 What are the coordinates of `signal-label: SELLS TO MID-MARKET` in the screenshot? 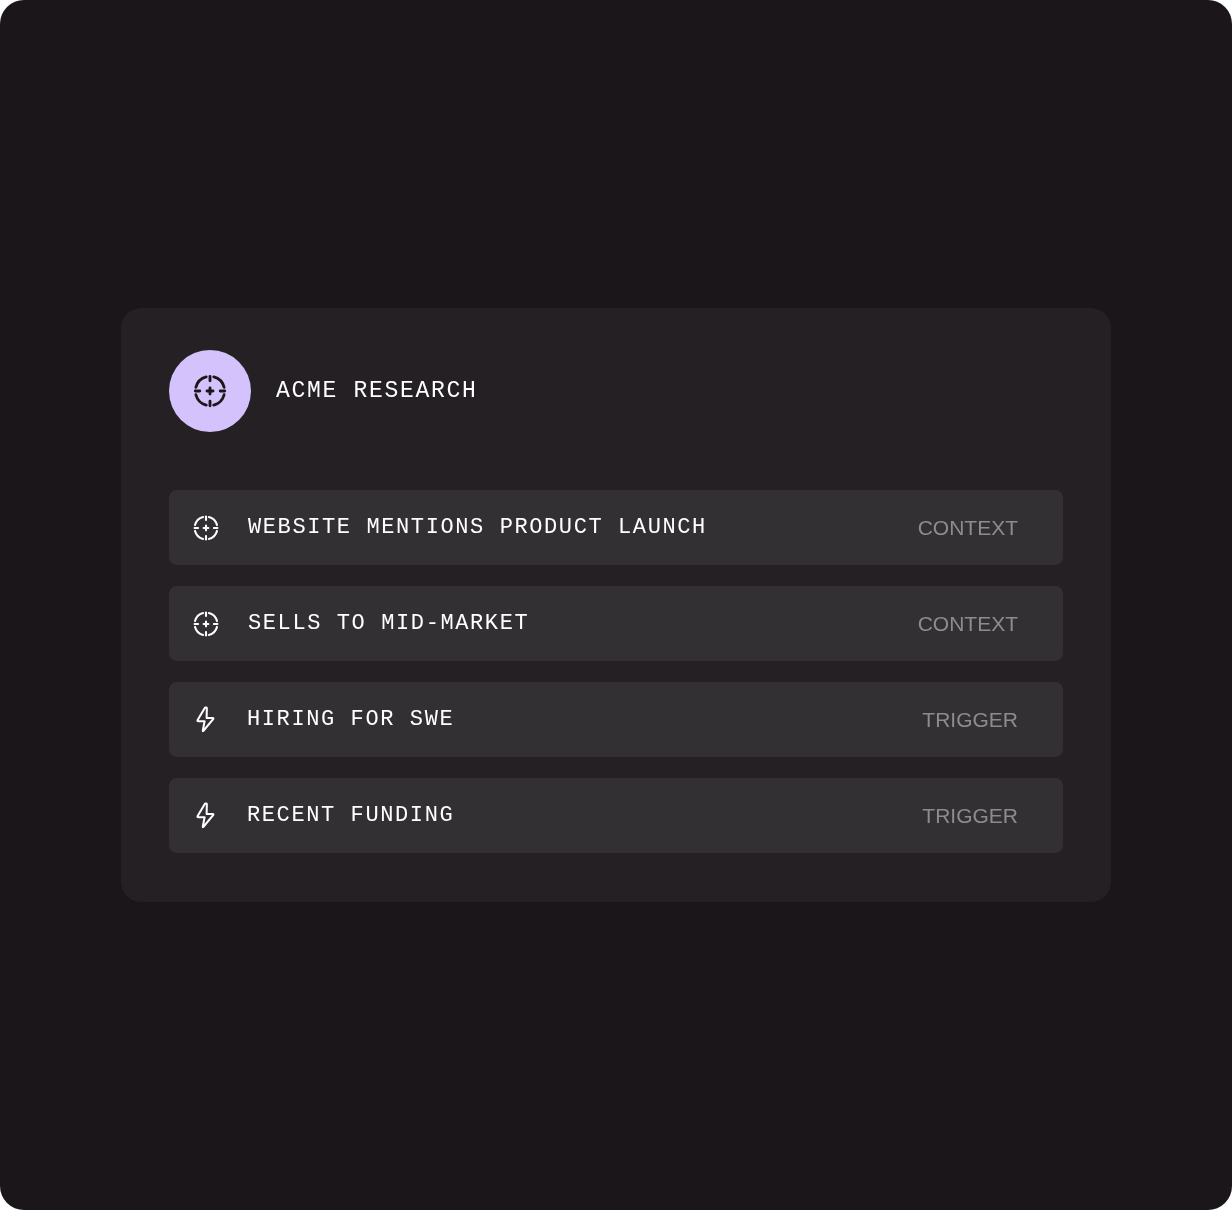 It's located at (389, 623).